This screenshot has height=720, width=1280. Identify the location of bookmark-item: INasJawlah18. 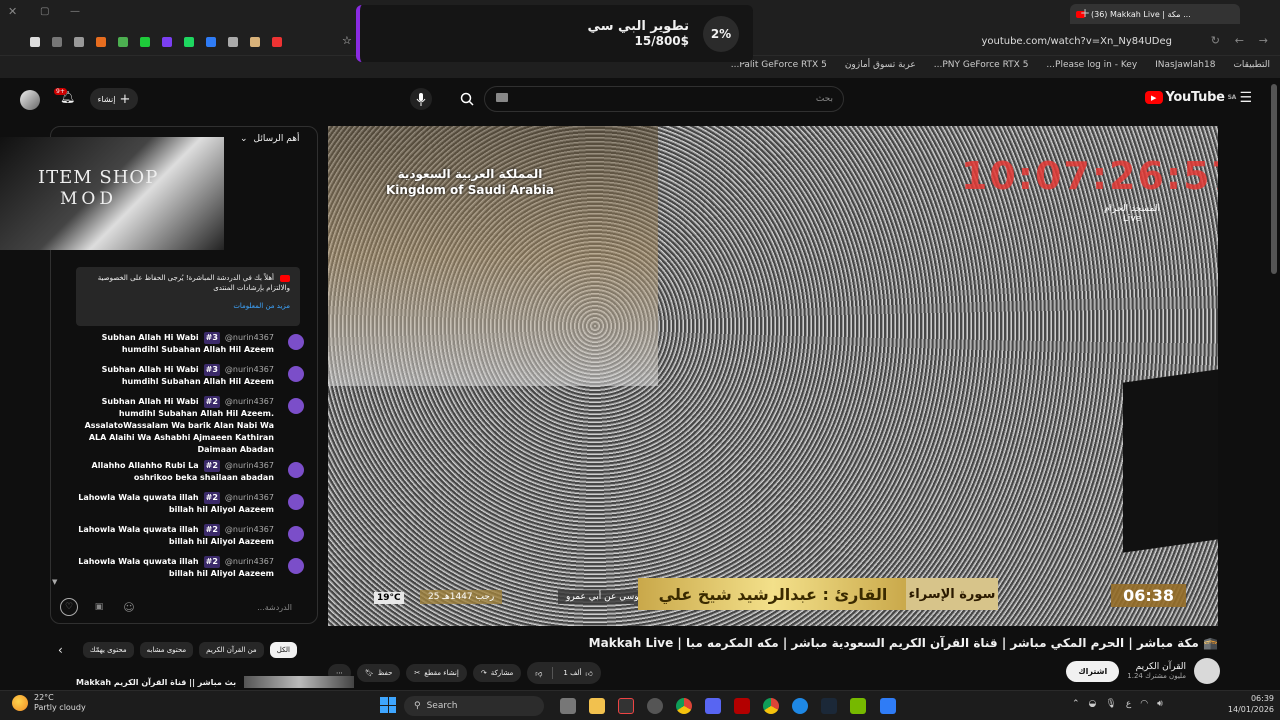
(1185, 65).